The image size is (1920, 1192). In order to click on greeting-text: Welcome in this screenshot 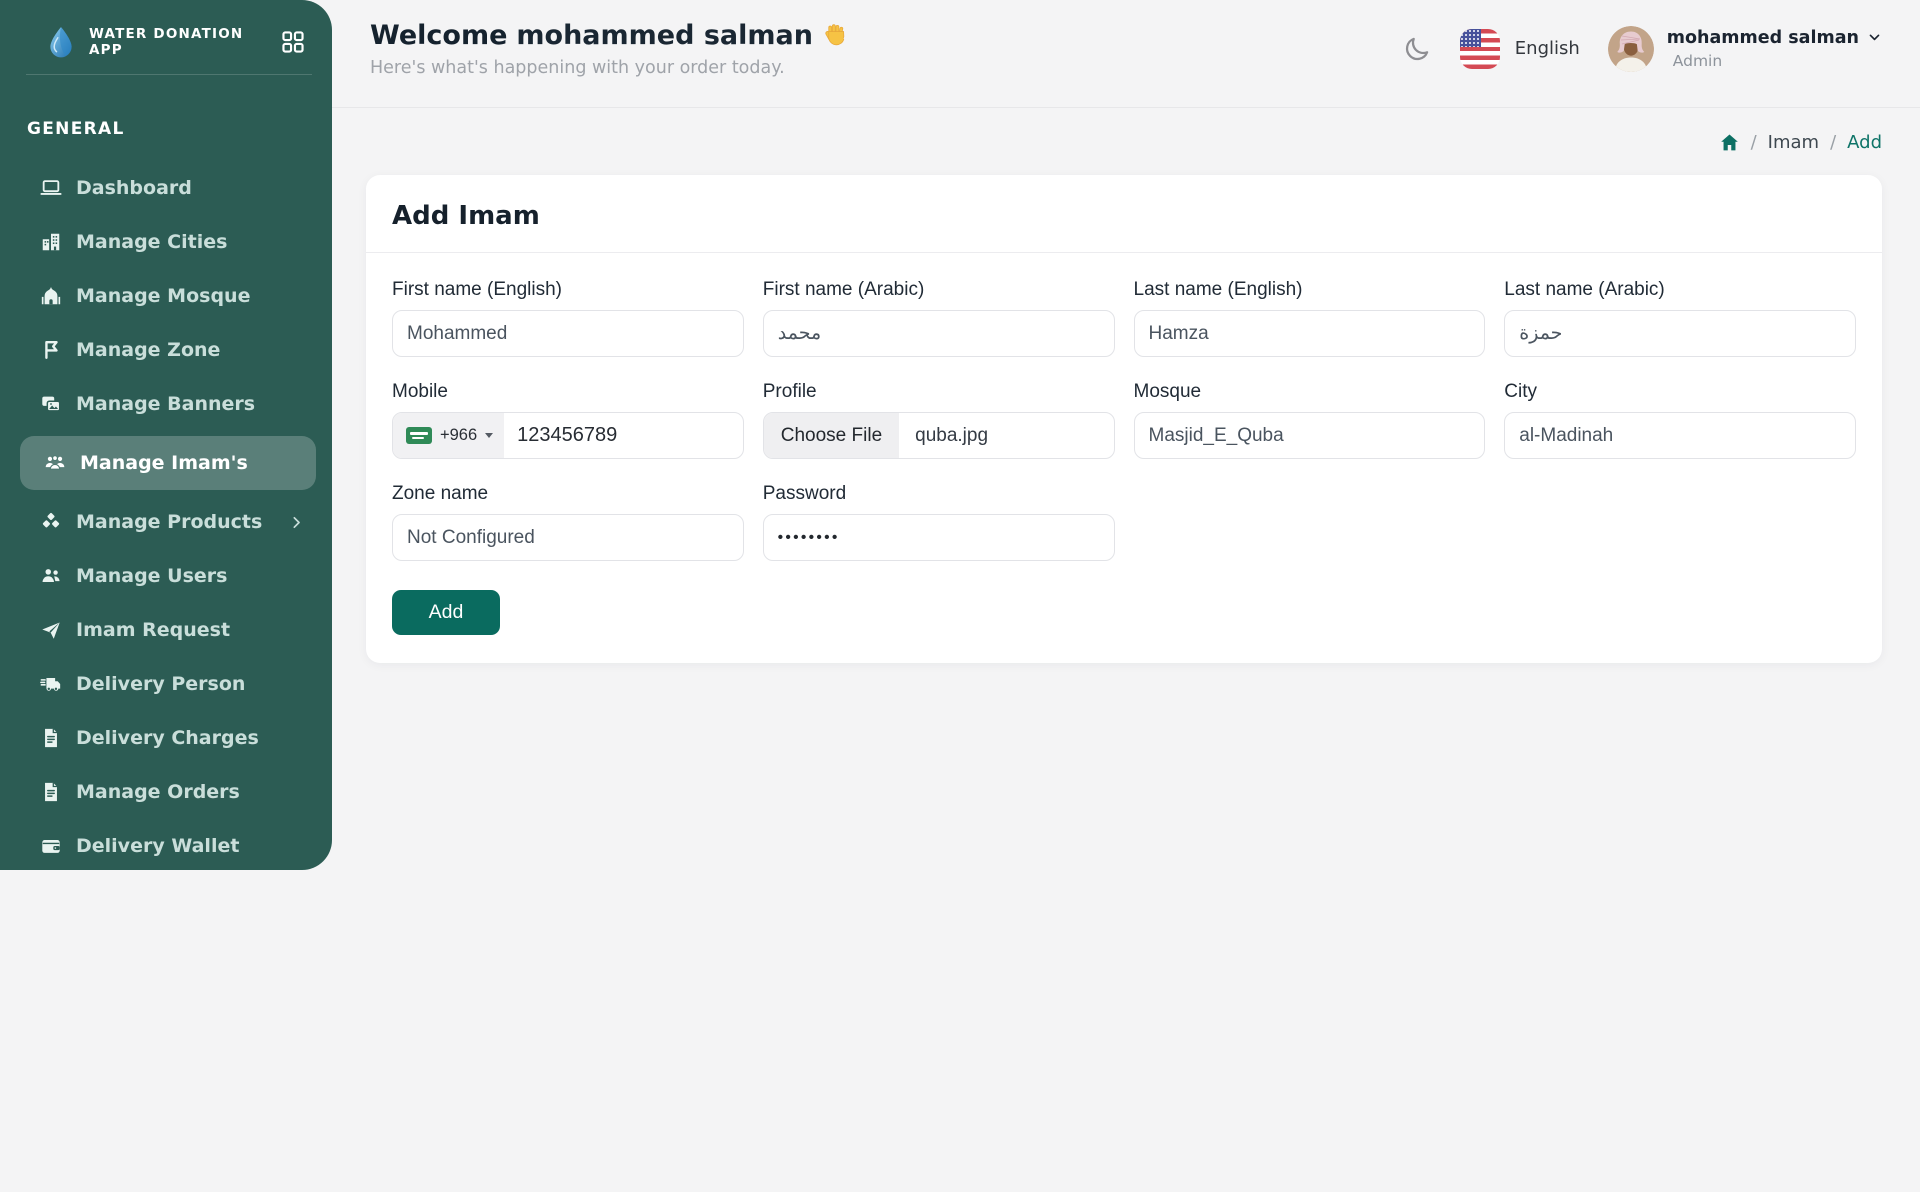, I will do `click(439, 35)`.